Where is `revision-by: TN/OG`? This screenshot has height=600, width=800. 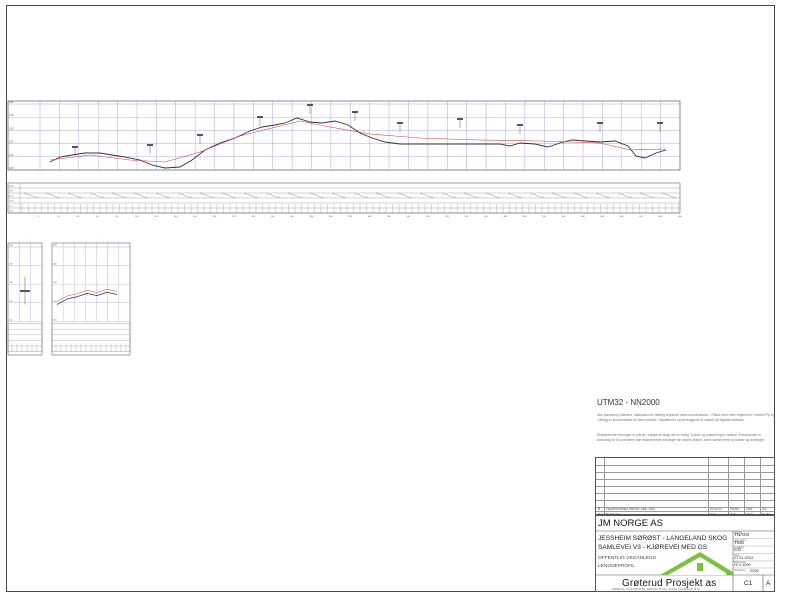 revision-by: TN/OG is located at coordinates (735, 509).